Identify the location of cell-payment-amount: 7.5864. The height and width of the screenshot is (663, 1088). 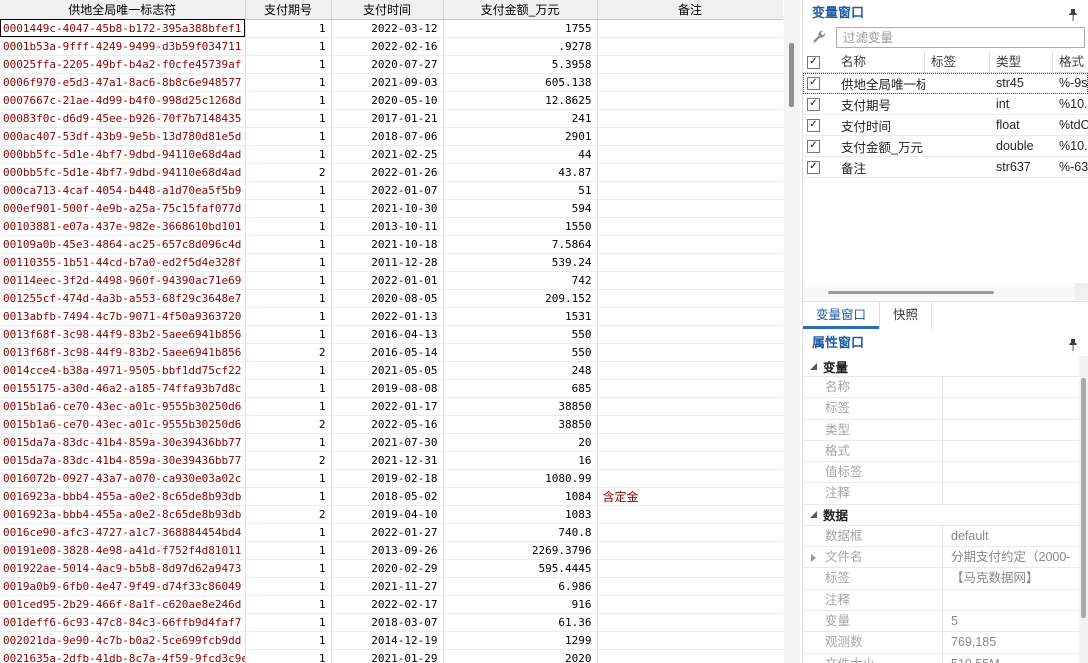
(520, 244).